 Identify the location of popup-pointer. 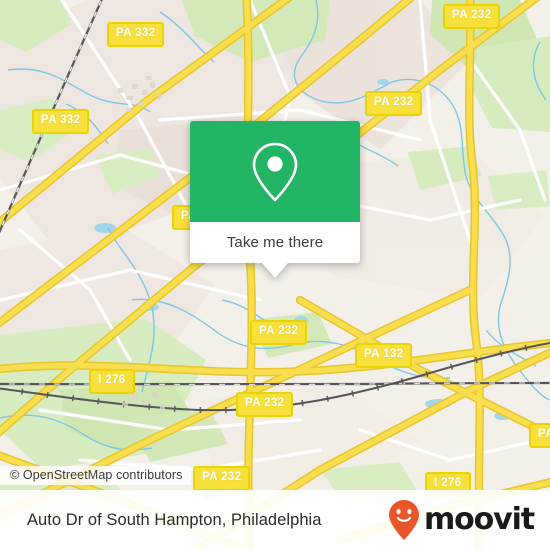
(275, 270).